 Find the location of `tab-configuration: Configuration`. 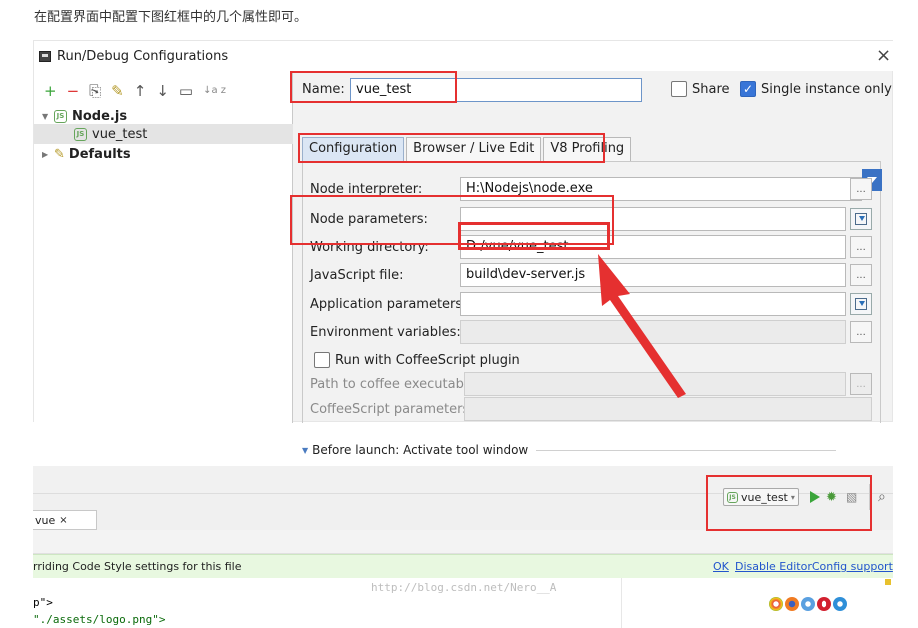

tab-configuration: Configuration is located at coordinates (353, 149).